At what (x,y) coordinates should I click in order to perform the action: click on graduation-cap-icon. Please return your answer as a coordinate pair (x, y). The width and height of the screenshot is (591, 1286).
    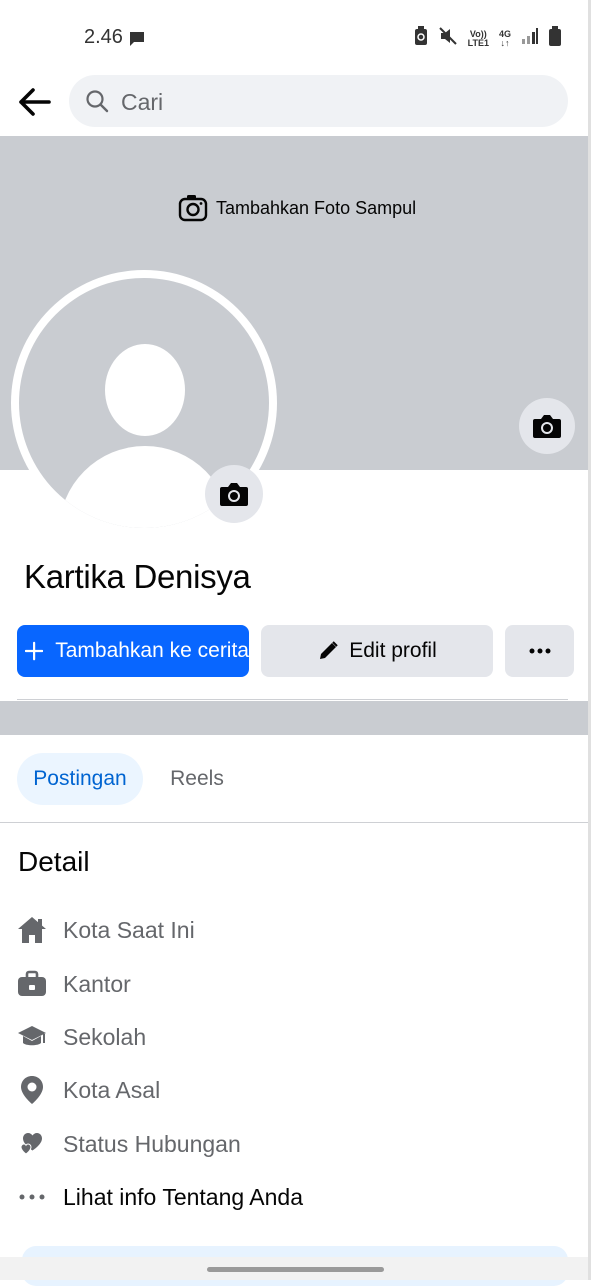
    Looking at the image, I should click on (32, 1037).